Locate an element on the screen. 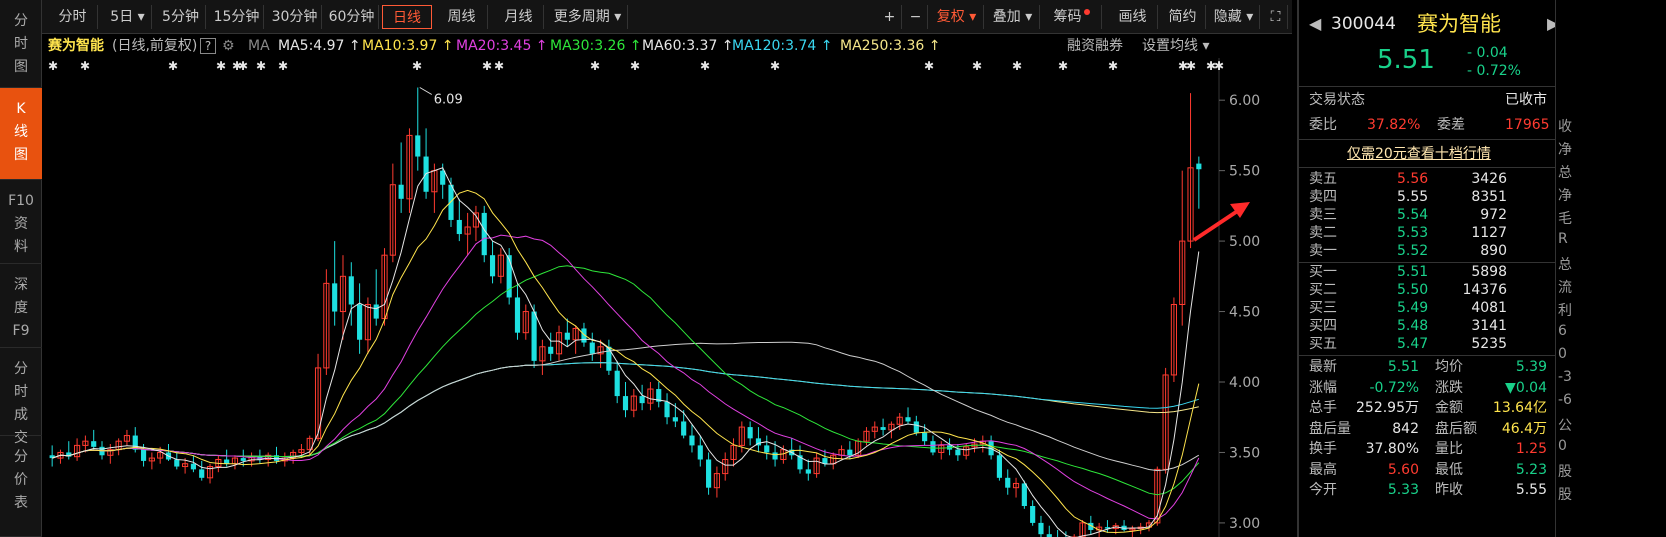  help-button: ? is located at coordinates (208, 46).